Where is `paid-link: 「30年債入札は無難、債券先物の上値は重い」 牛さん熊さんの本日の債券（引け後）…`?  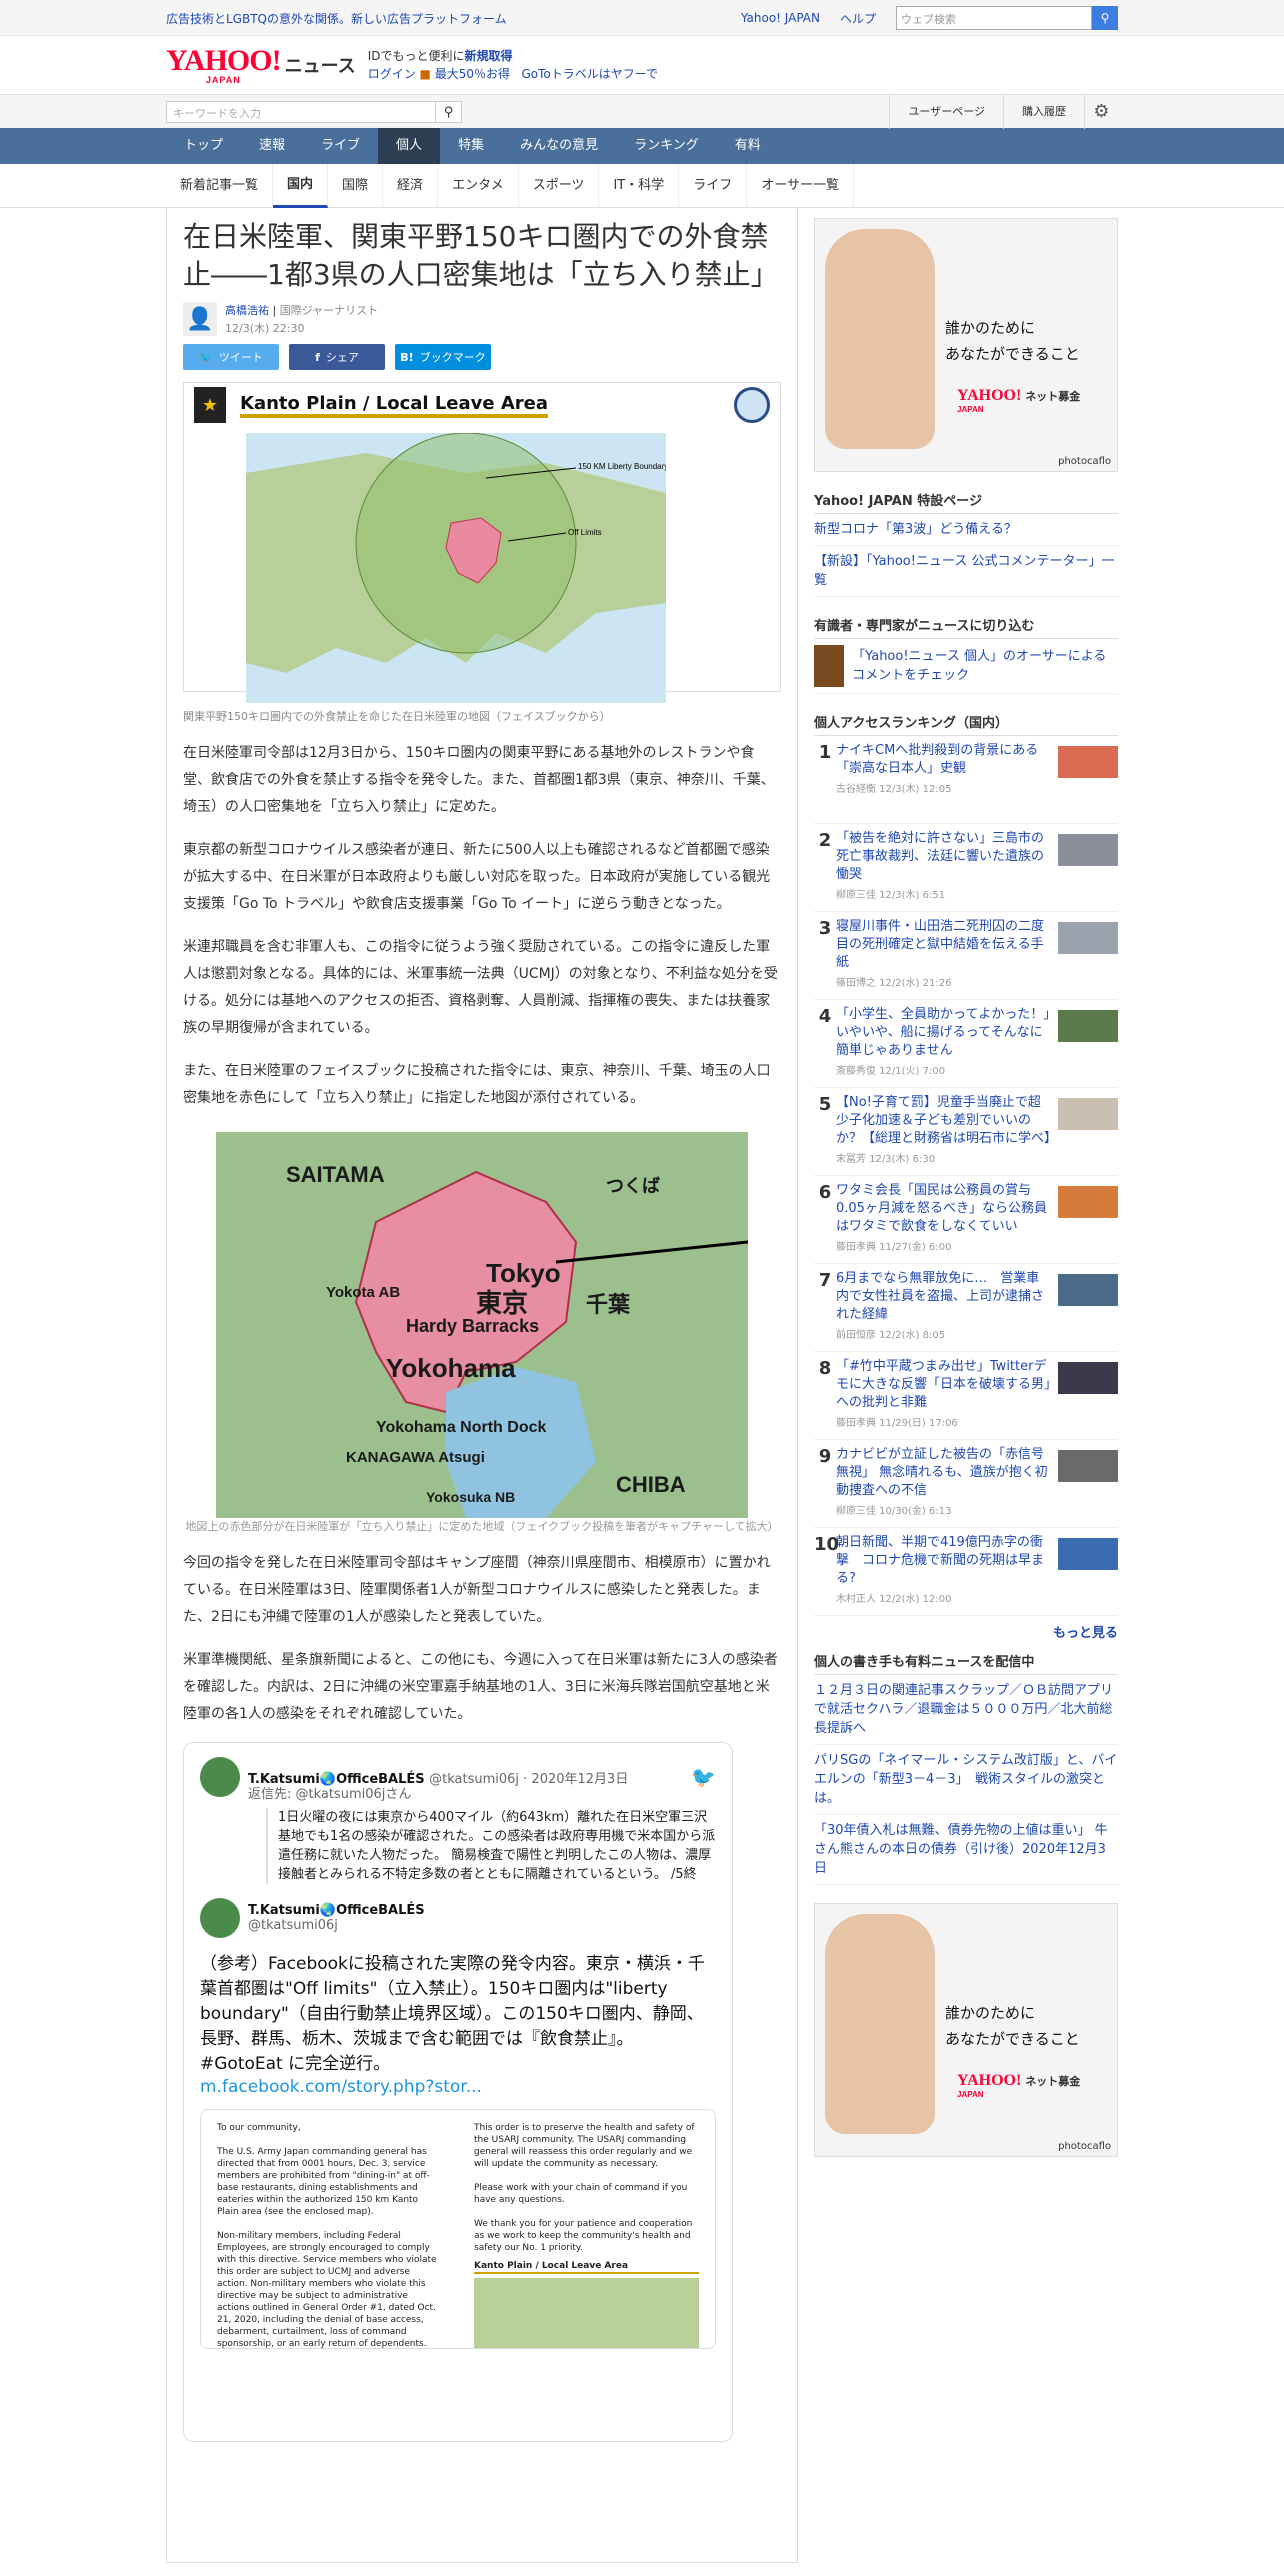
paid-link: 「30年債入札は無難、債券先物の上値は重い」 牛さん熊さんの本日の債券（引け後）… is located at coordinates (966, 1850).